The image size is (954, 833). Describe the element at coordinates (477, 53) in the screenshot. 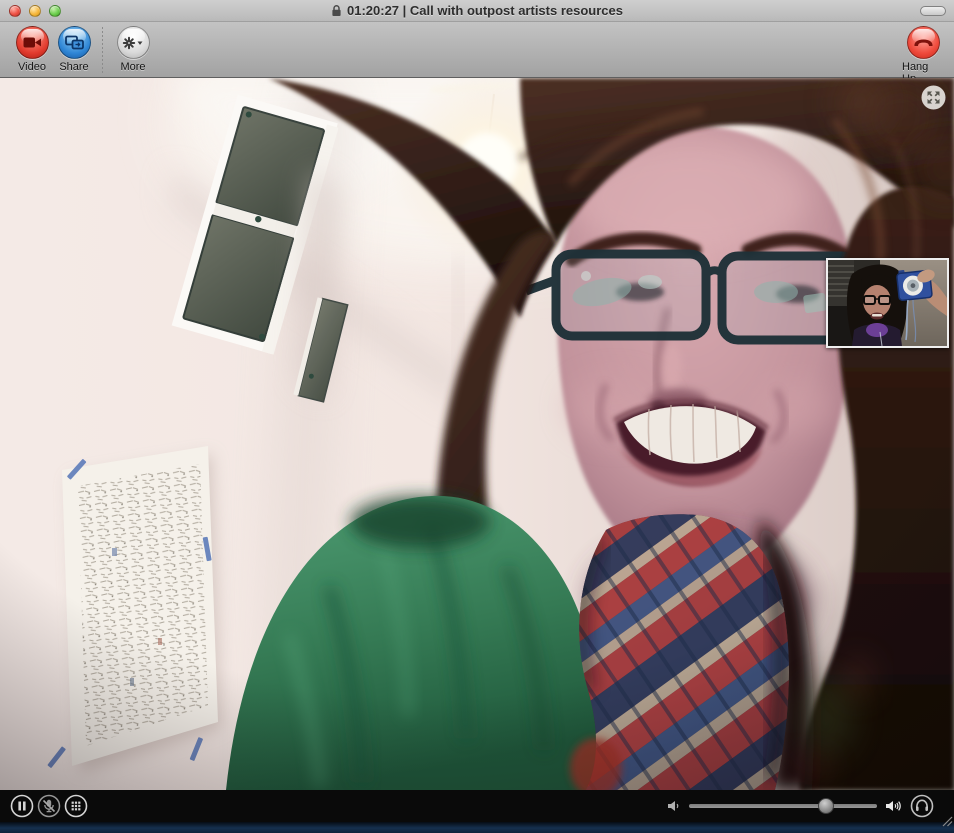

I see `toolbar: Video Share More Hang` at that location.